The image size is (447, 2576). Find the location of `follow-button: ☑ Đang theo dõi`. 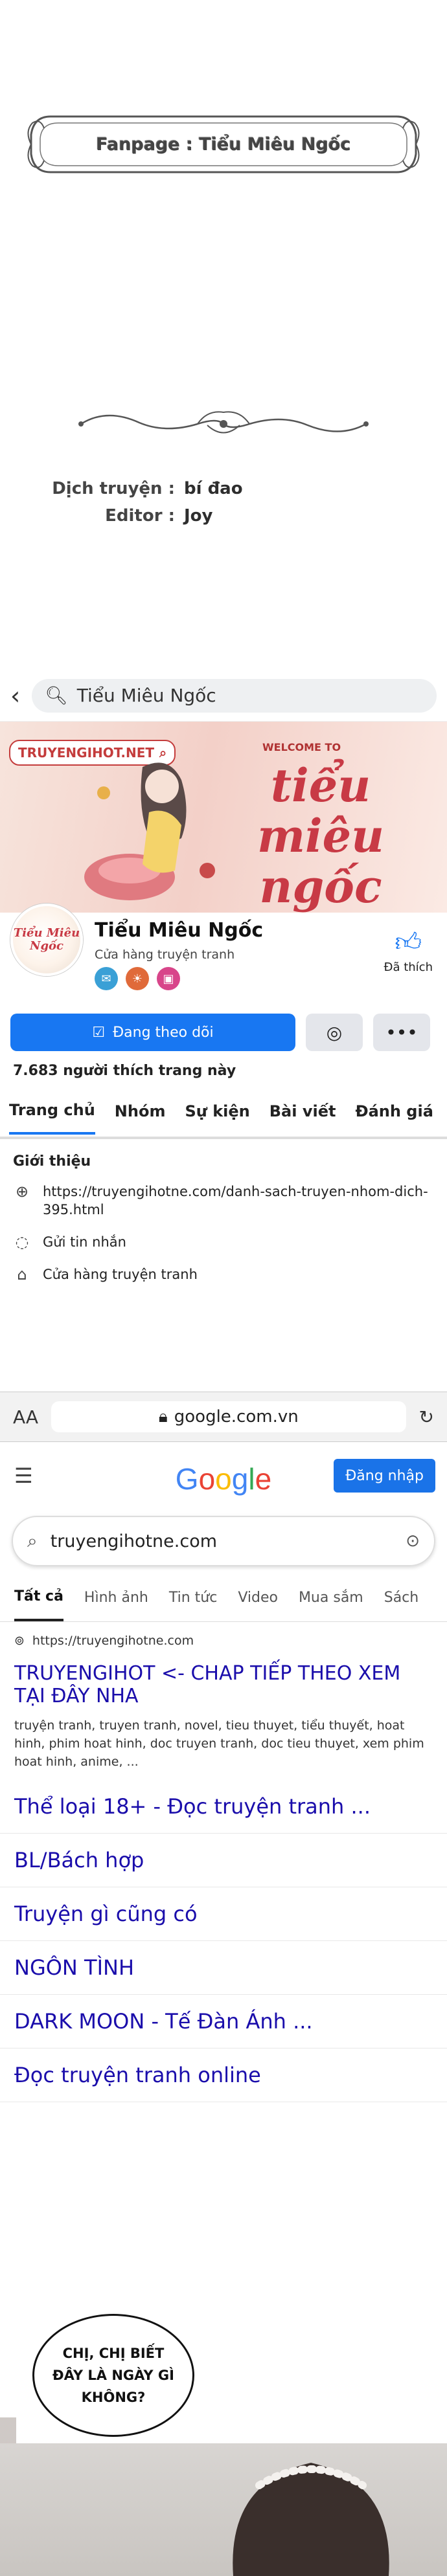

follow-button: ☑ Đang theo dõi is located at coordinates (152, 1032).